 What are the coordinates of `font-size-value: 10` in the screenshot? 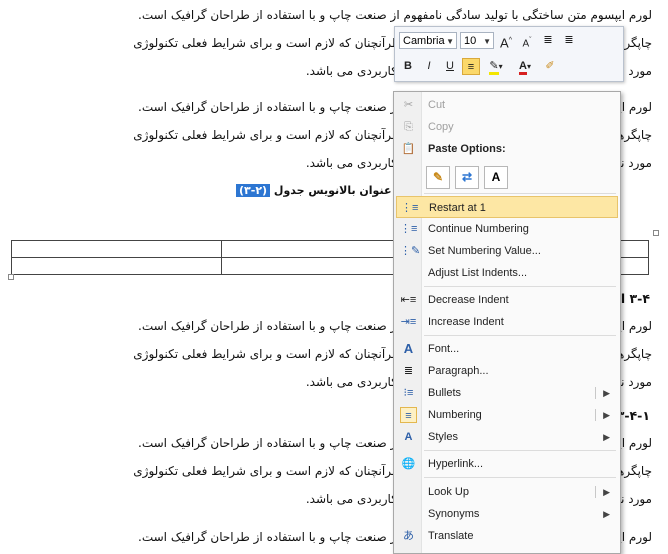 It's located at (470, 40).